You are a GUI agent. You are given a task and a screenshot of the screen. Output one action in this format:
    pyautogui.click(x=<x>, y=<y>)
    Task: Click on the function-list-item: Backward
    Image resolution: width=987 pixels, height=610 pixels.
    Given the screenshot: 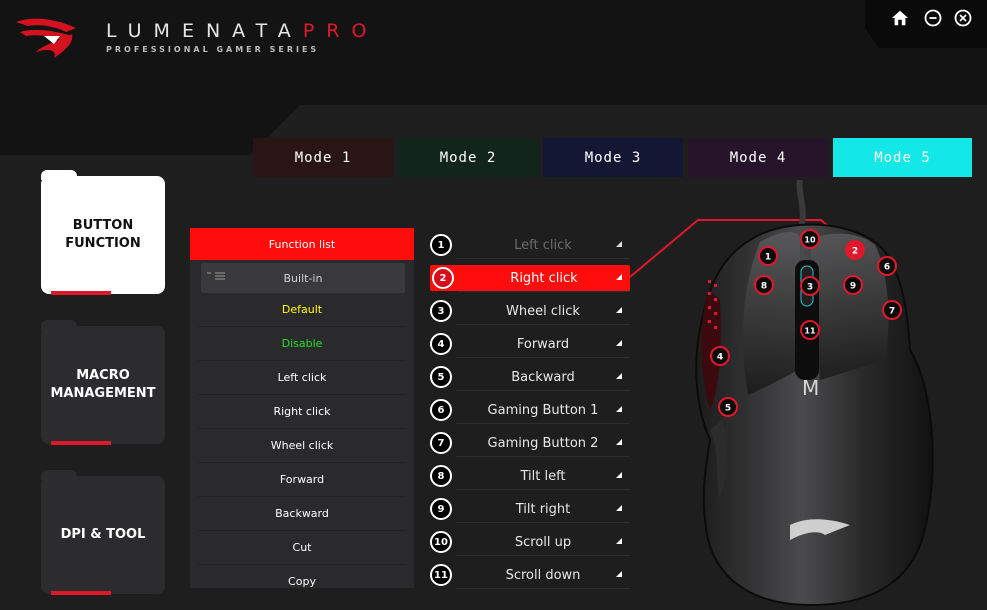 What is the action you would take?
    pyautogui.click(x=302, y=514)
    